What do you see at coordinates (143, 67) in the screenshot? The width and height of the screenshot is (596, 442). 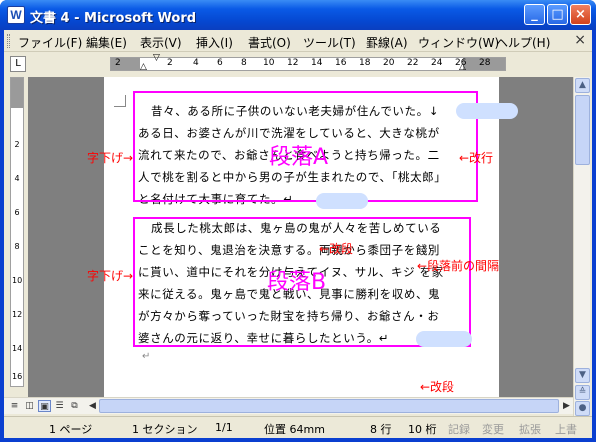 I see `hanging-indent-icon: △` at bounding box center [143, 67].